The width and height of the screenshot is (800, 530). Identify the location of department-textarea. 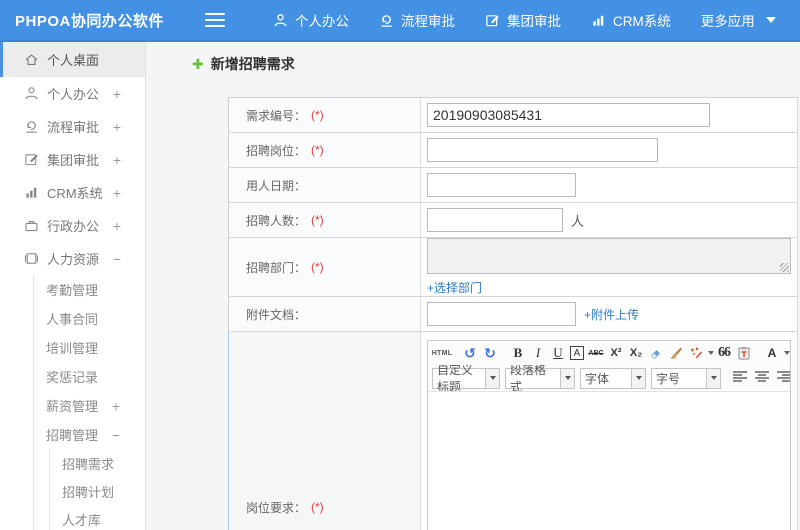
(609, 256).